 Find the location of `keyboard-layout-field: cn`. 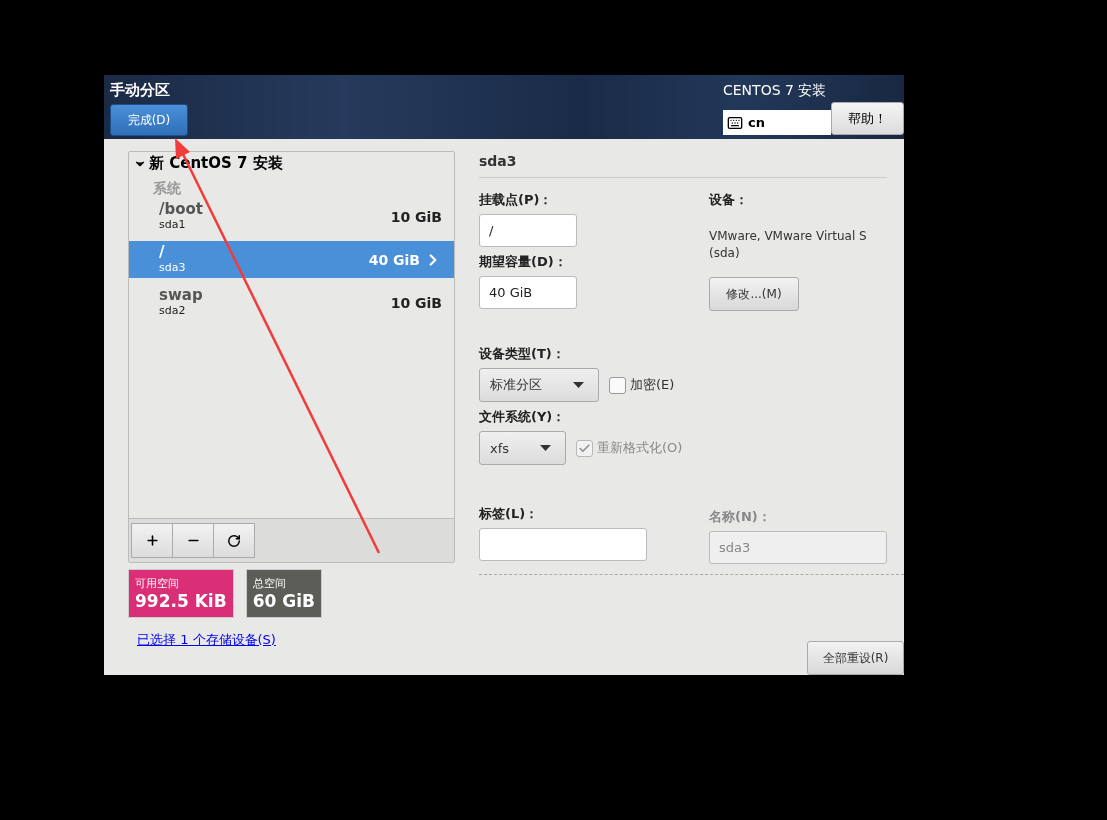

keyboard-layout-field: cn is located at coordinates (777, 122).